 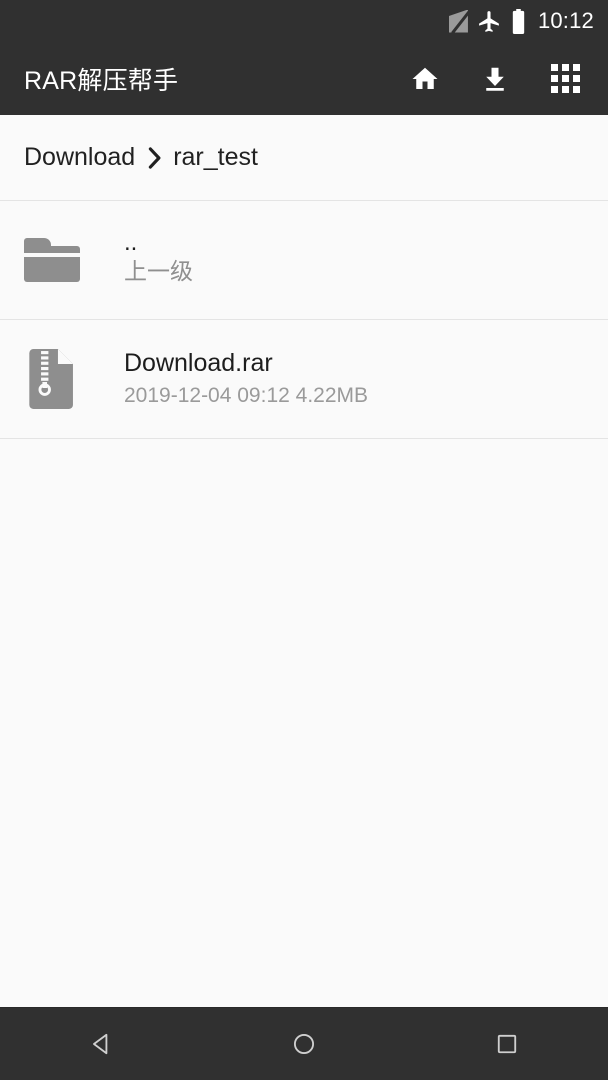 I want to click on downloads-button, so click(x=495, y=79).